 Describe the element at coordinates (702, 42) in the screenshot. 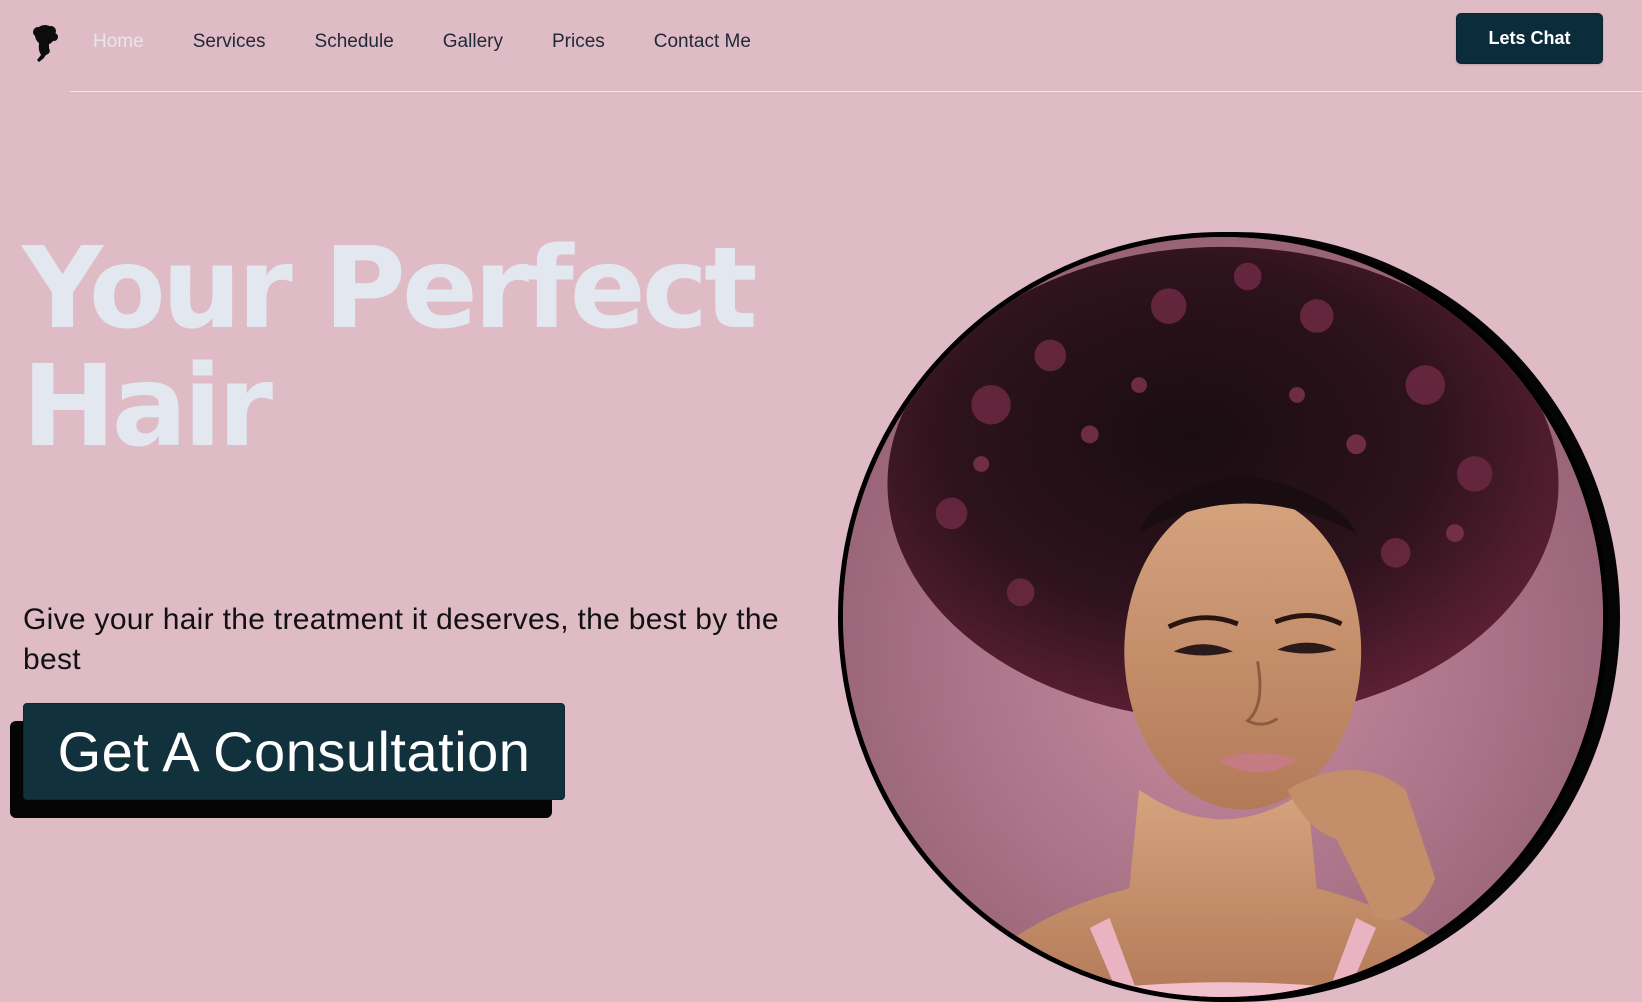

I see `nav-link-contact-me: Contact Me` at that location.